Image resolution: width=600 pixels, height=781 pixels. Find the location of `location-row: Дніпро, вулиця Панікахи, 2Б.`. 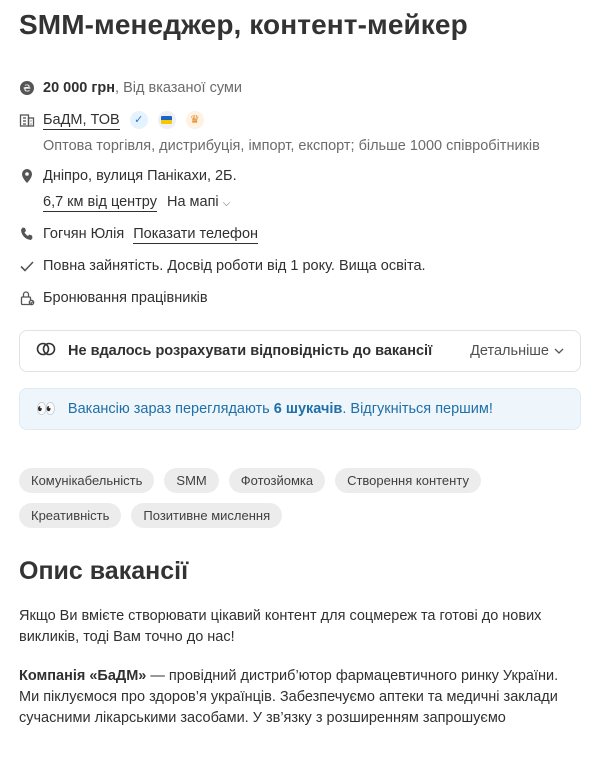

location-row: Дніпро, вулиця Панікахи, 2Б. is located at coordinates (300, 176).